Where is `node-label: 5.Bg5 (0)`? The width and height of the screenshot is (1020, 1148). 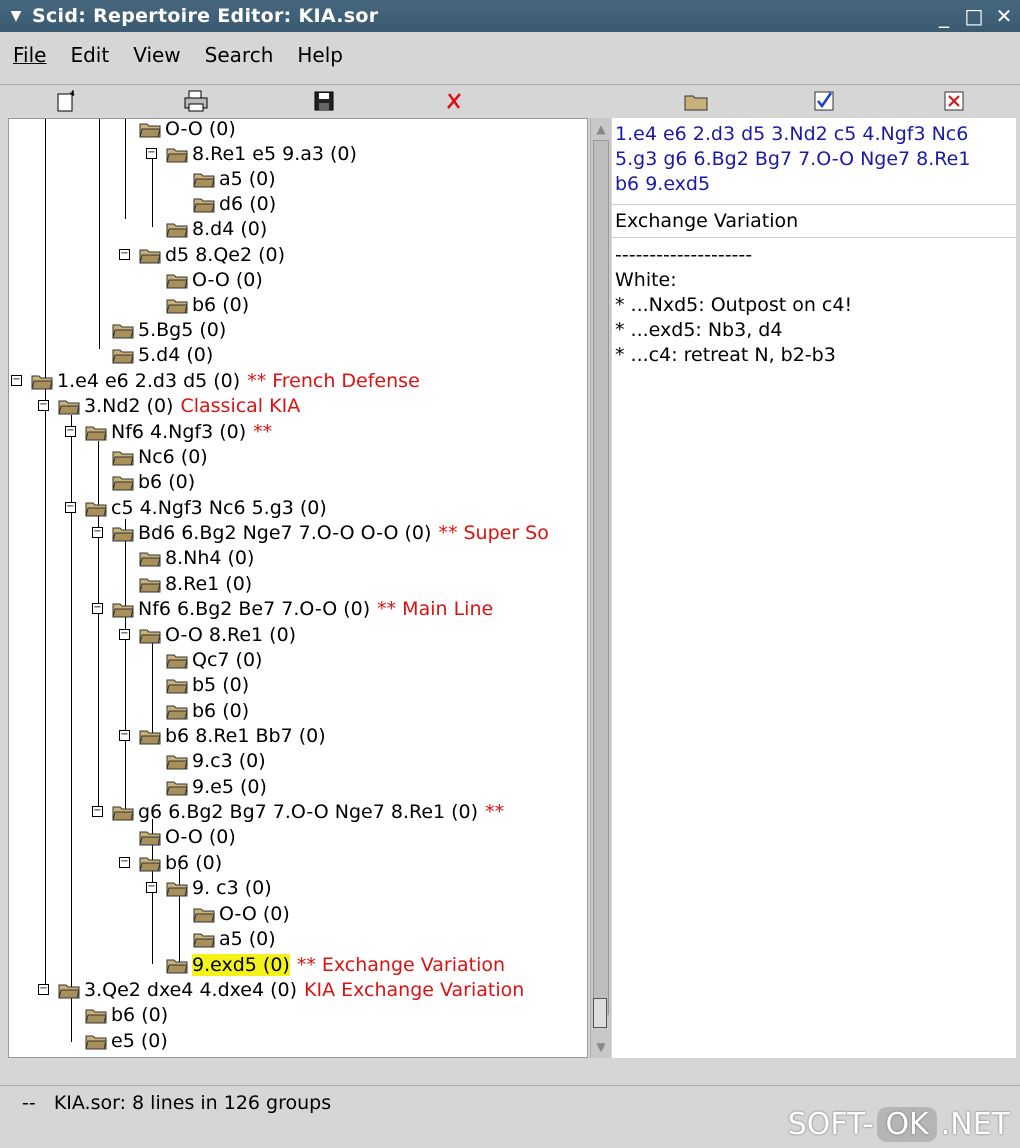
node-label: 5.Bg5 (0) is located at coordinates (182, 330).